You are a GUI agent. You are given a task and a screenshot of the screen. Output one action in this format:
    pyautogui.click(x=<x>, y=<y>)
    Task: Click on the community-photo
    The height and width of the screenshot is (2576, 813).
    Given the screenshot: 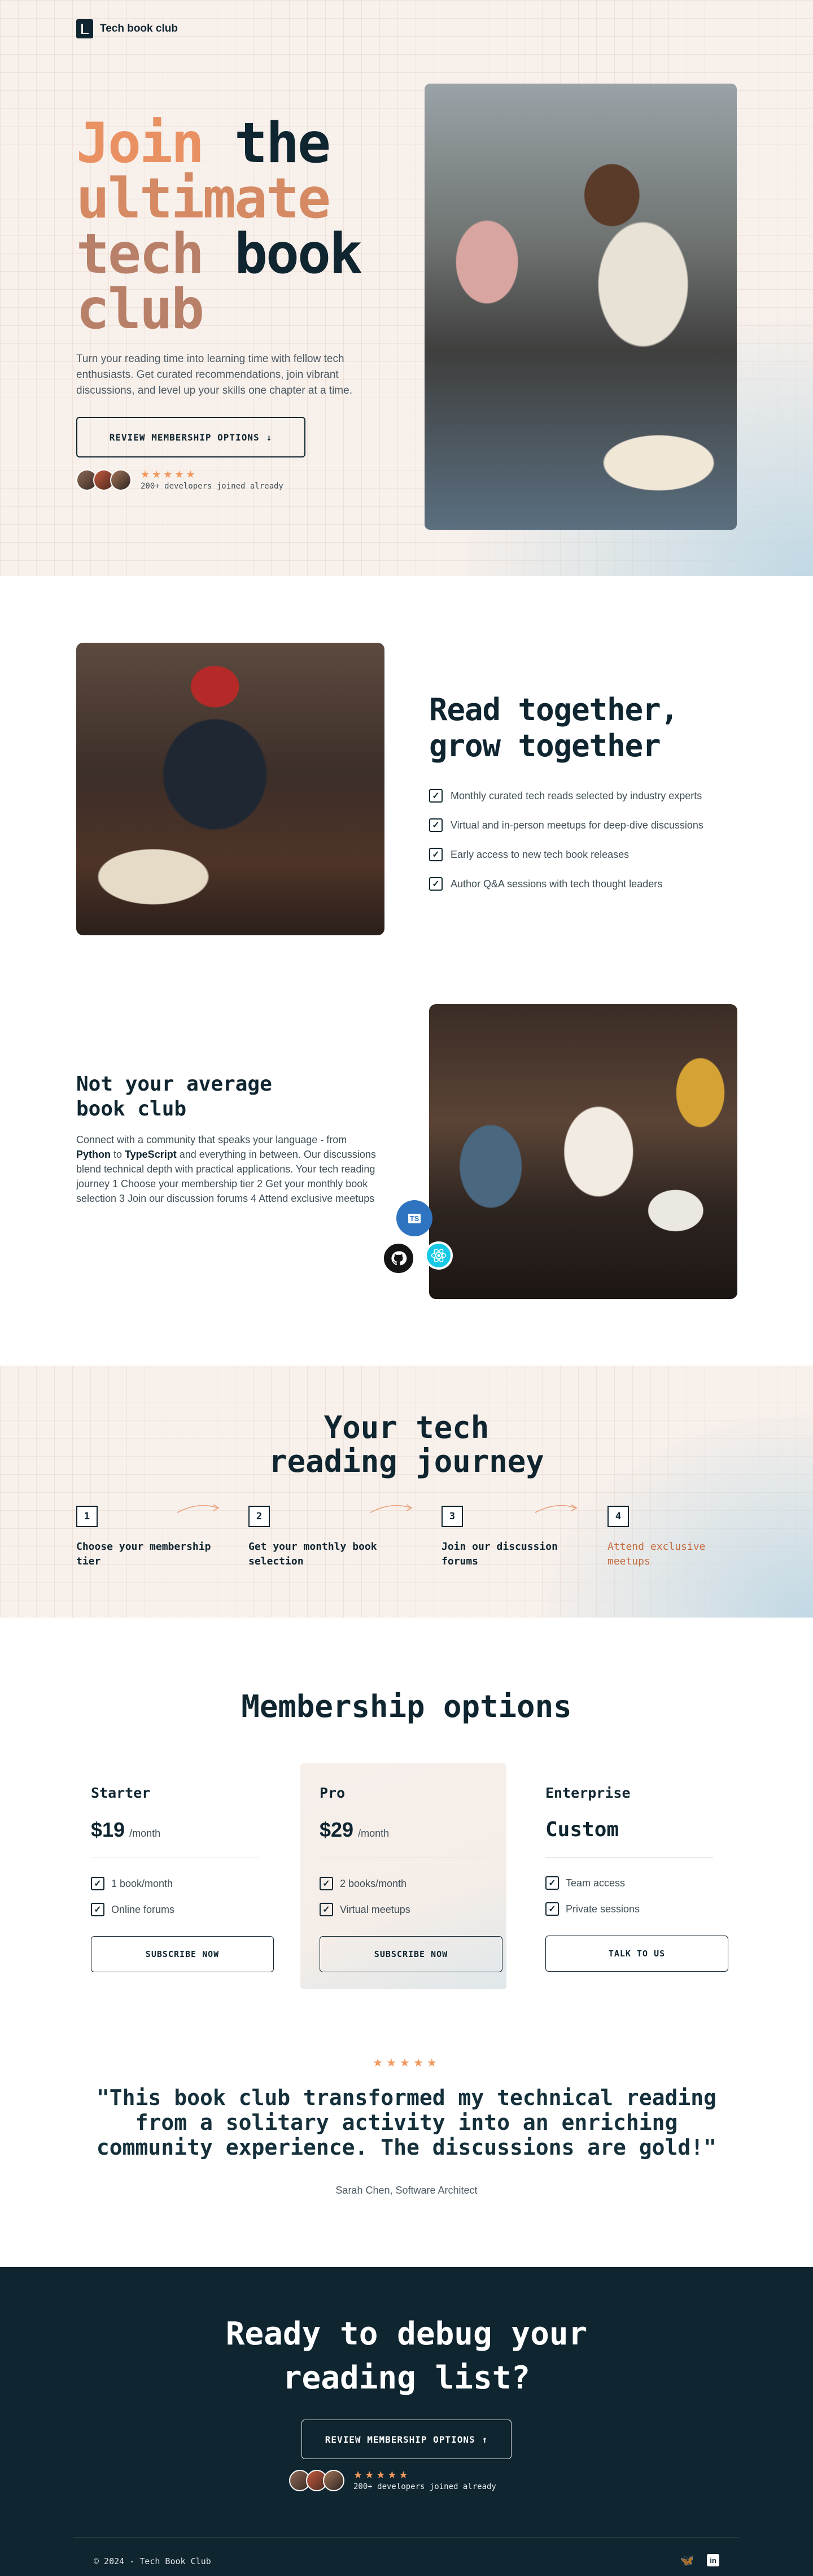 What is the action you would take?
    pyautogui.click(x=583, y=1151)
    